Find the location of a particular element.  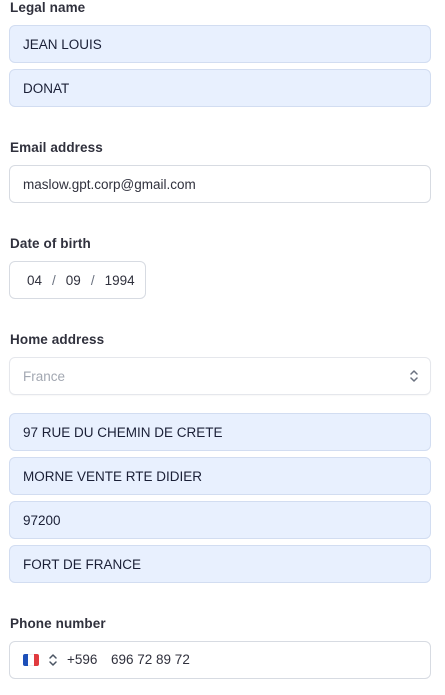

chevron-up-down-icon is located at coordinates (414, 376).